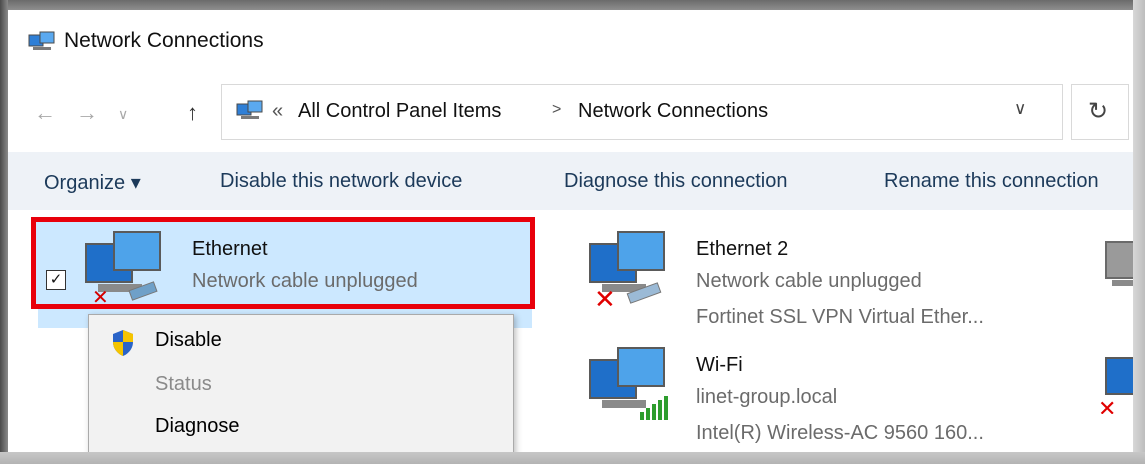  What do you see at coordinates (277, 111) in the screenshot?
I see `breadcrumb-overflow: «` at bounding box center [277, 111].